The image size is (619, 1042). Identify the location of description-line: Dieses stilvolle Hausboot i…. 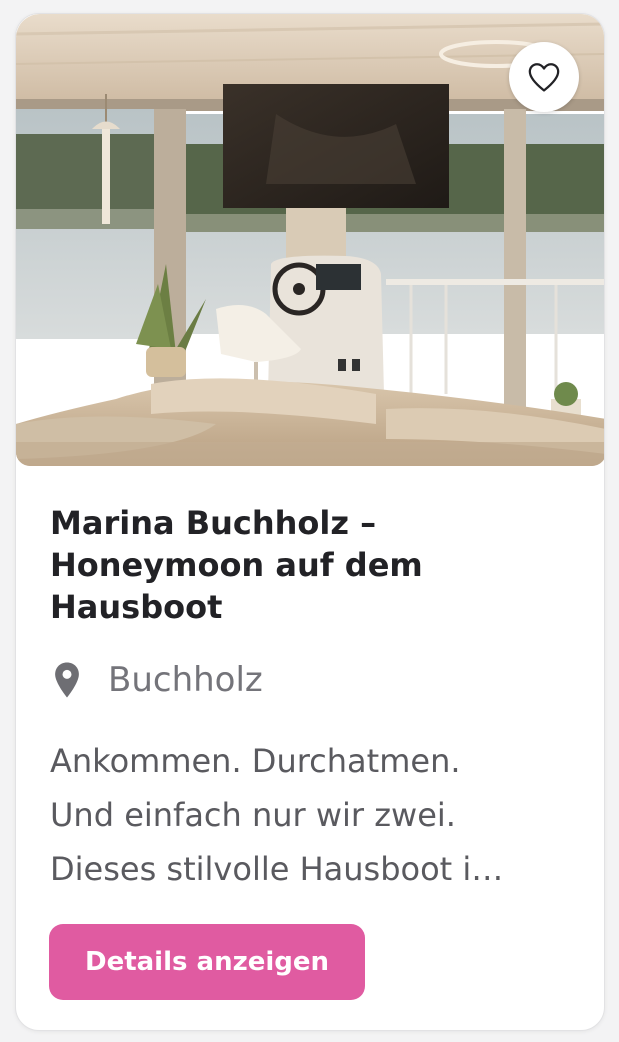
(277, 869).